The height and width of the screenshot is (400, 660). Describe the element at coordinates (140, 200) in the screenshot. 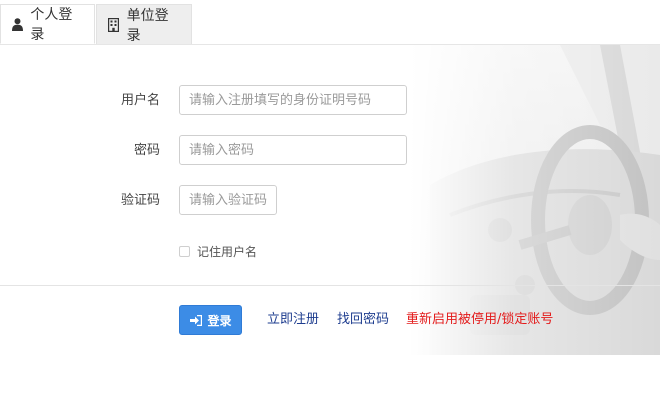

I see `captcha-label: 验证码` at that location.